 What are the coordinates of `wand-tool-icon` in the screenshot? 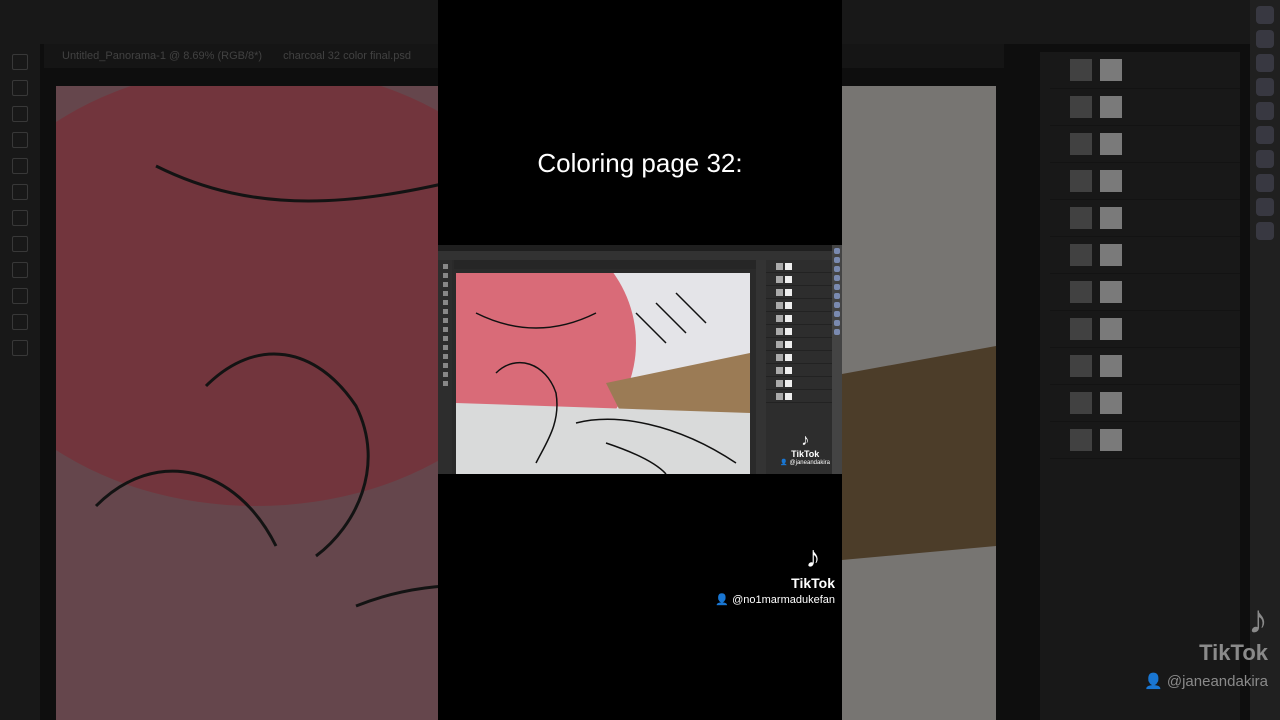 It's located at (20, 140).